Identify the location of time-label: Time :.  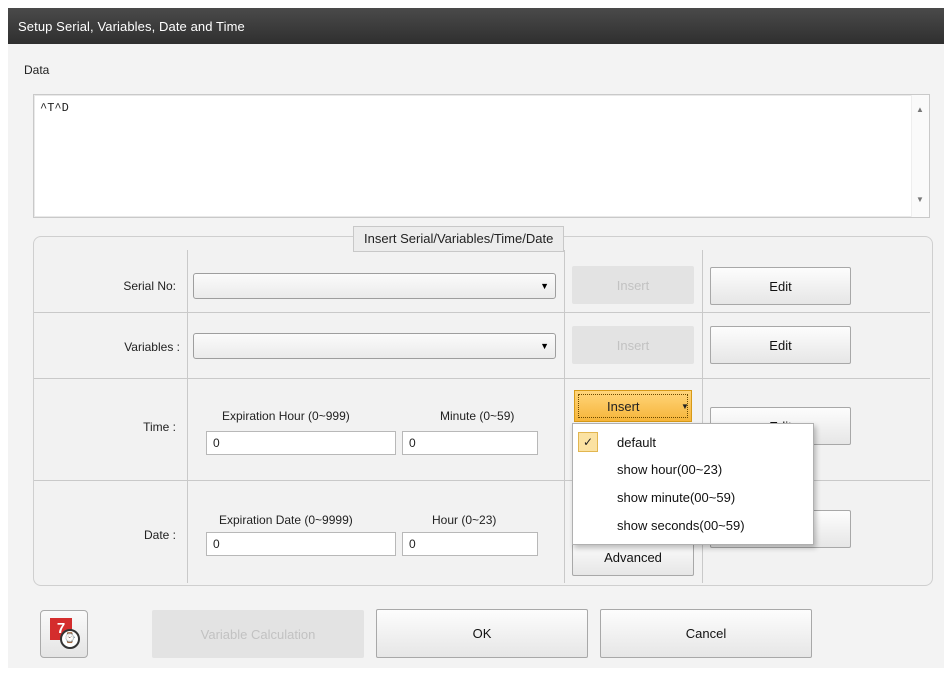
(159, 427).